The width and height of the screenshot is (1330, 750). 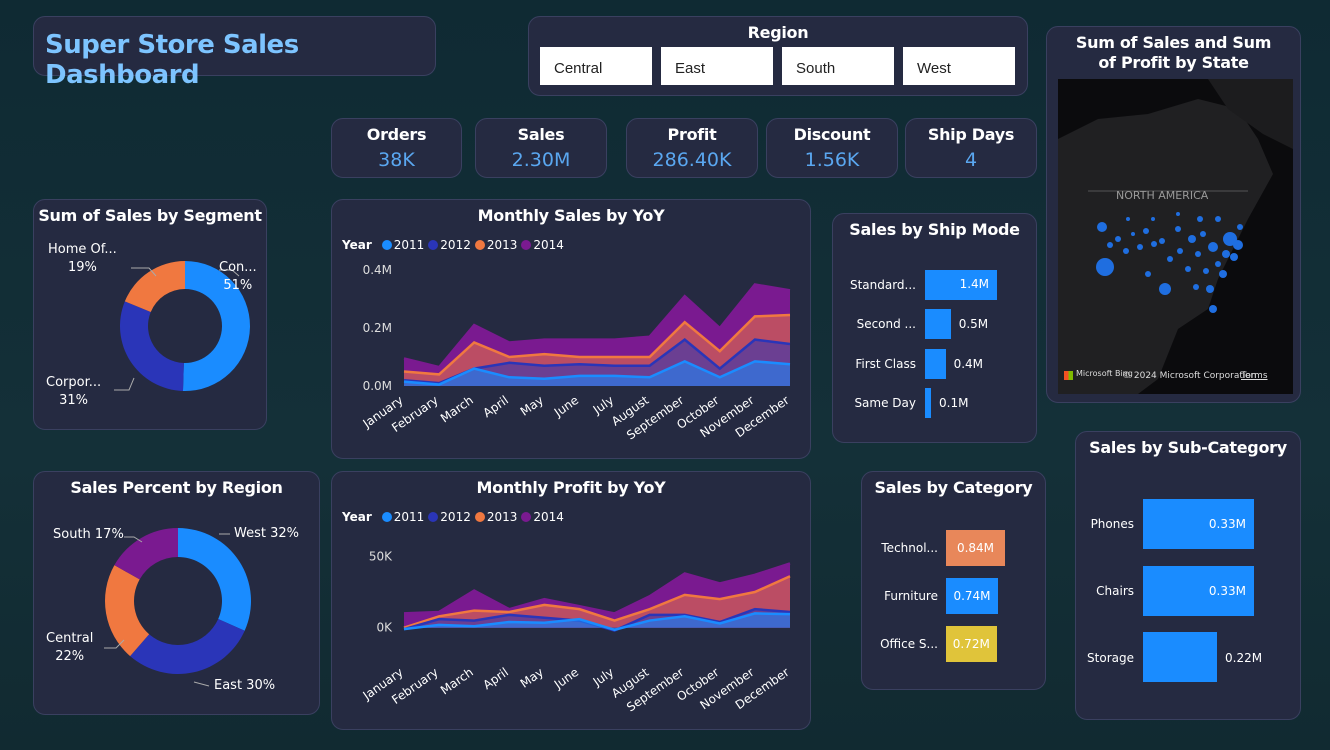 I want to click on region-label-central: Central 22%, so click(x=69, y=648).